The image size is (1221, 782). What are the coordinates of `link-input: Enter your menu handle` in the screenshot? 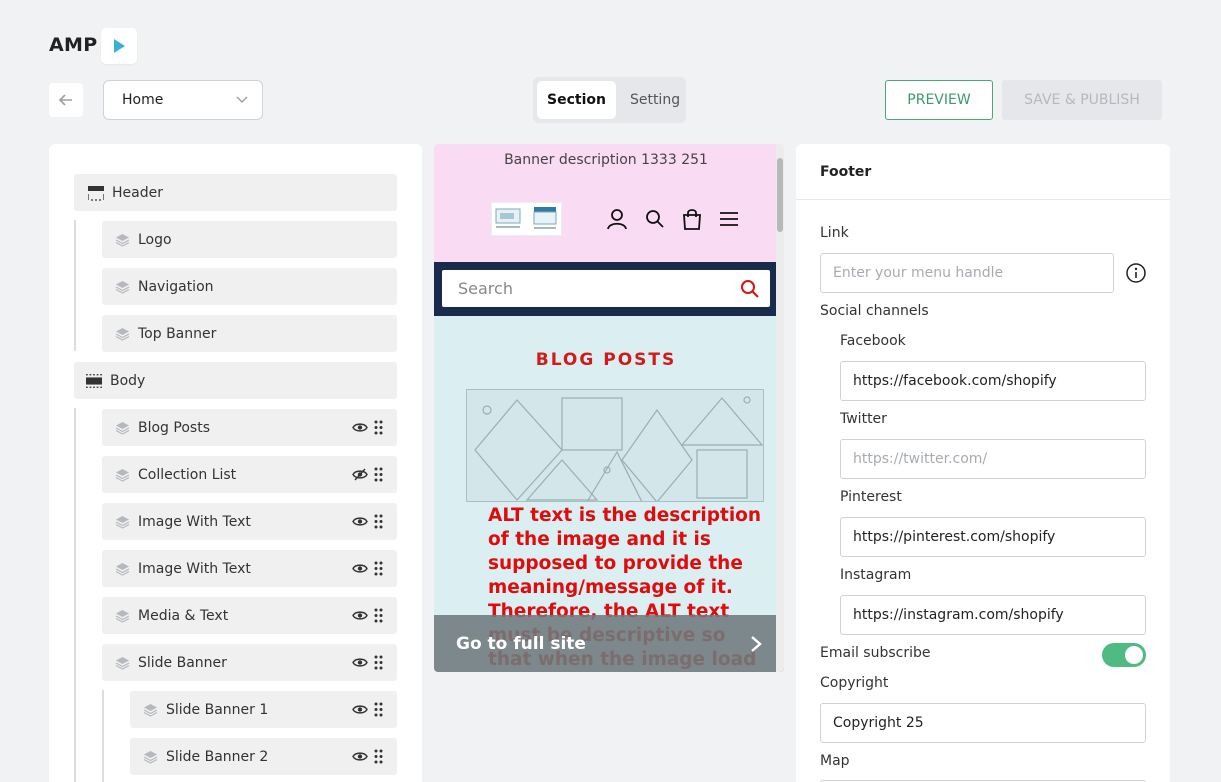 It's located at (967, 273).